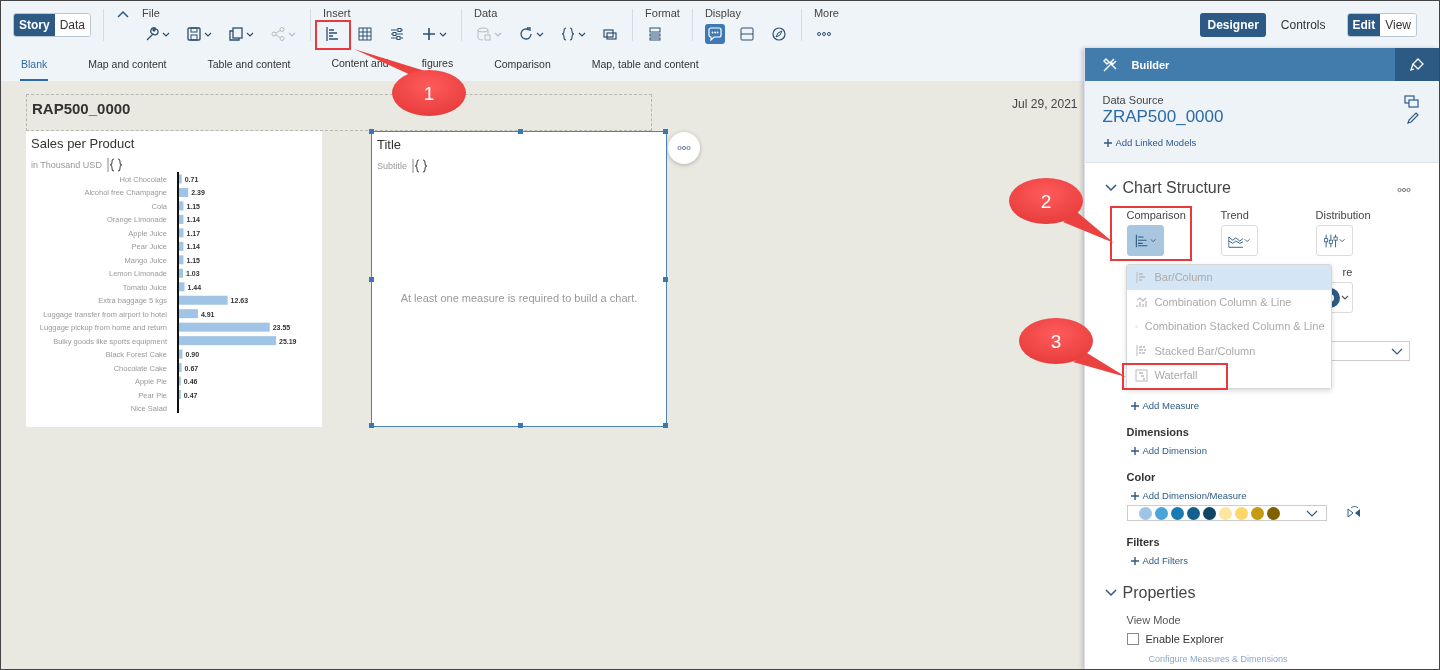 This screenshot has height=670, width=1440. What do you see at coordinates (1226, 513) in the screenshot?
I see `color-palette-dropdown` at bounding box center [1226, 513].